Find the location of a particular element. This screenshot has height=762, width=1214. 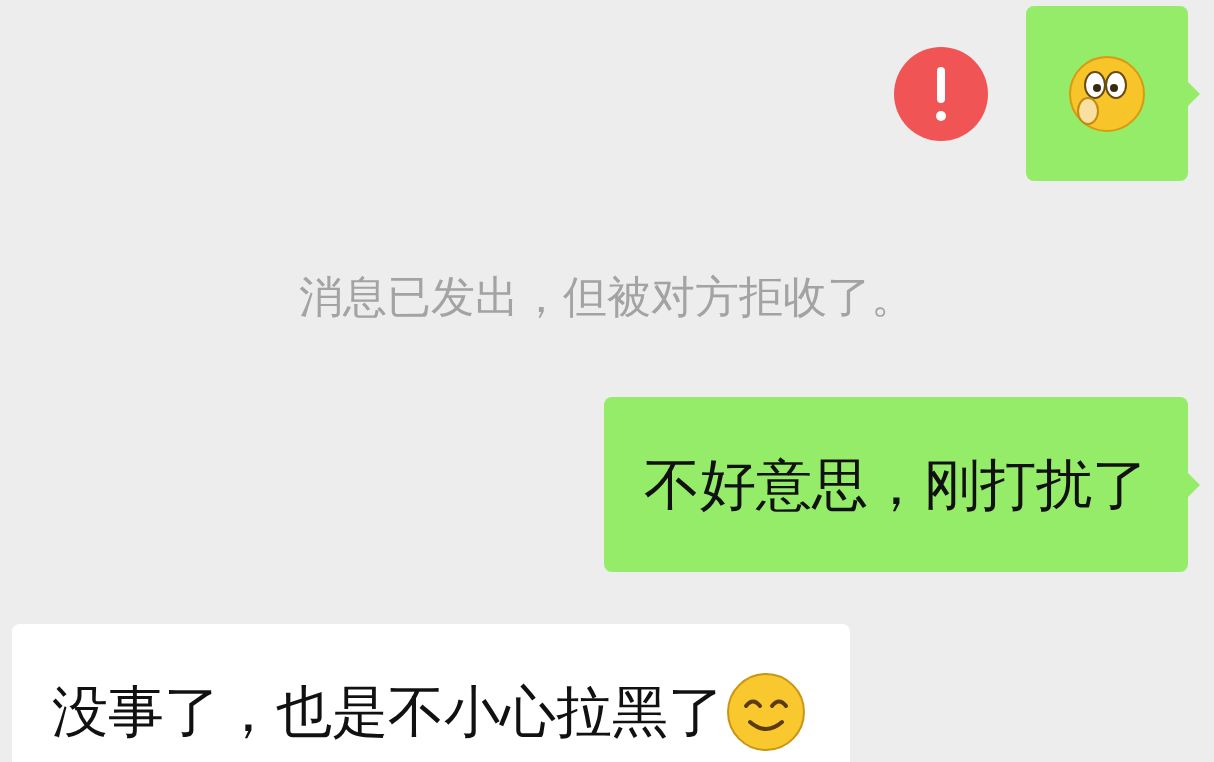

shocked-face-emoji-icon is located at coordinates (1107, 93).